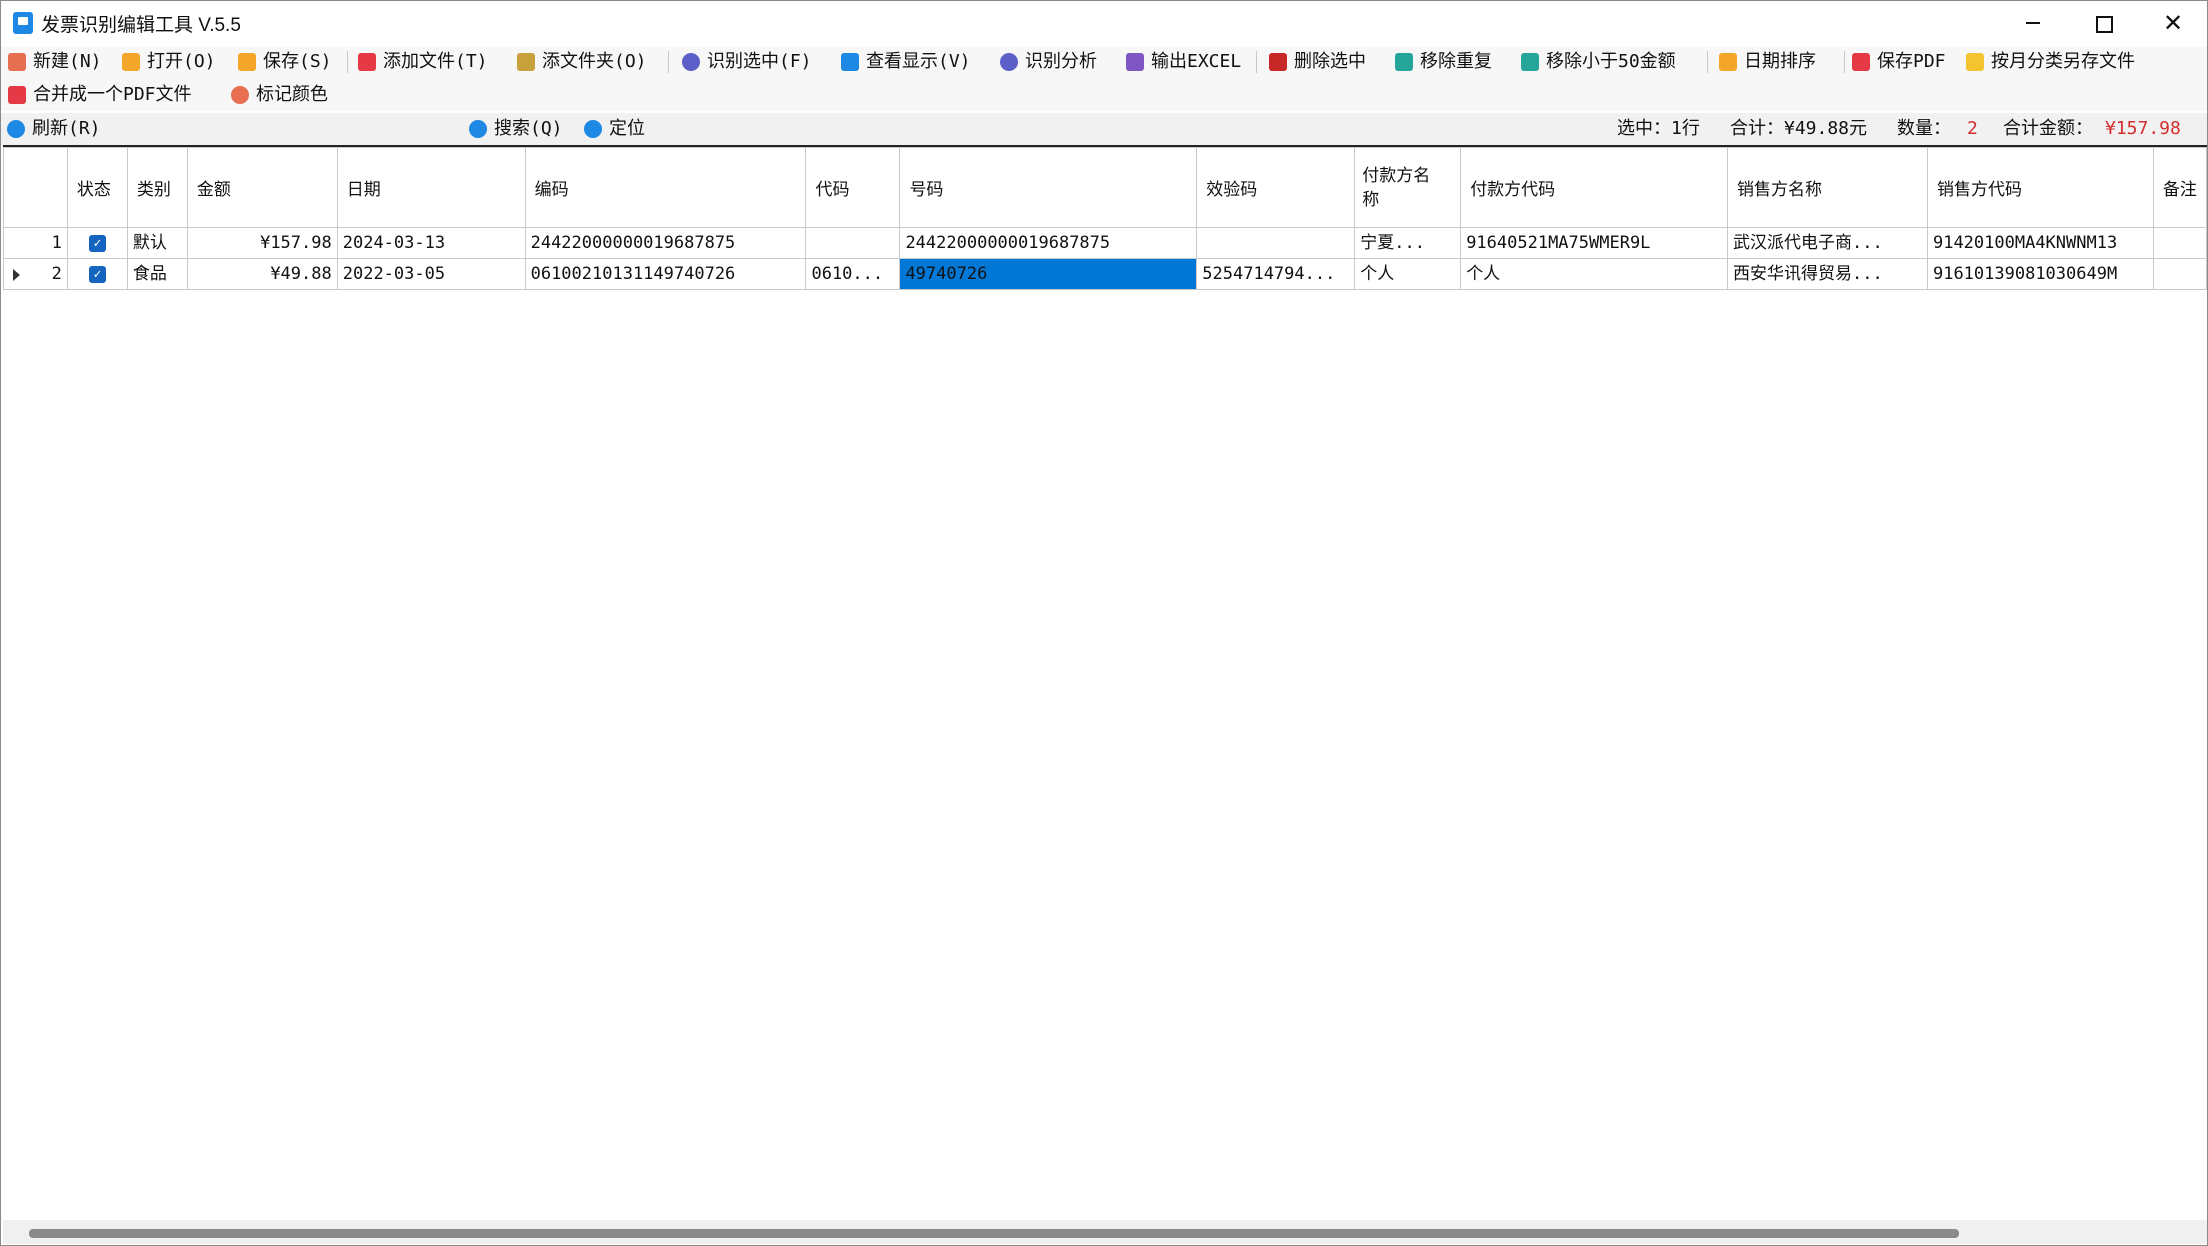 The image size is (2208, 1246). What do you see at coordinates (157, 274) in the screenshot?
I see `category-cell: 食品` at bounding box center [157, 274].